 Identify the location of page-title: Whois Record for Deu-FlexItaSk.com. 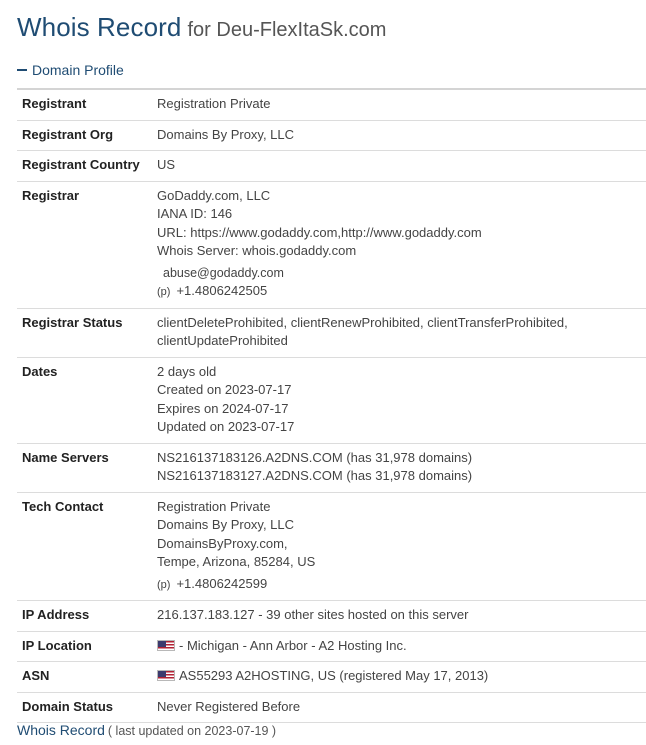
(201, 27).